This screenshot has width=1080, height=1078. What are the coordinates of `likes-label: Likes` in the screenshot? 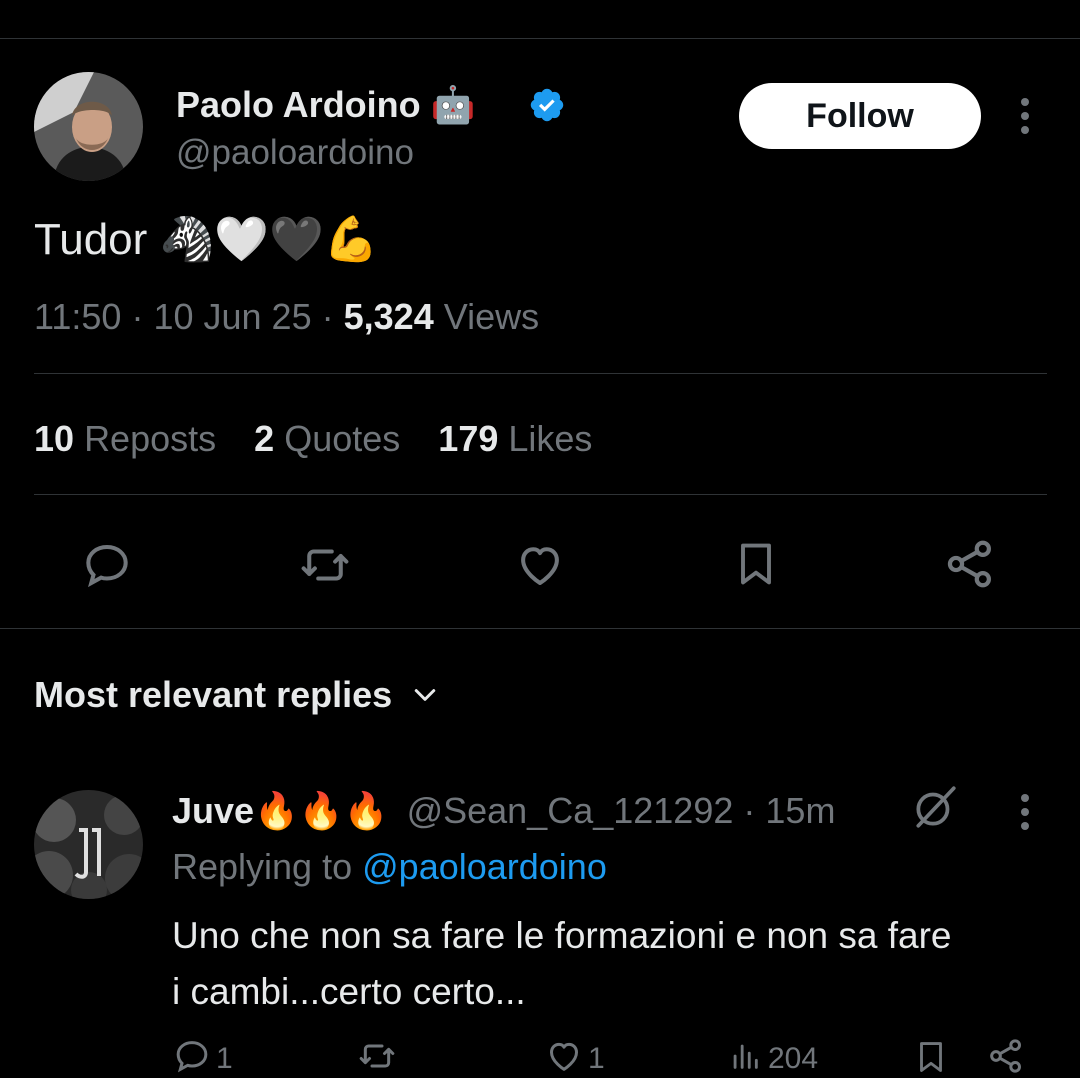 It's located at (550, 438).